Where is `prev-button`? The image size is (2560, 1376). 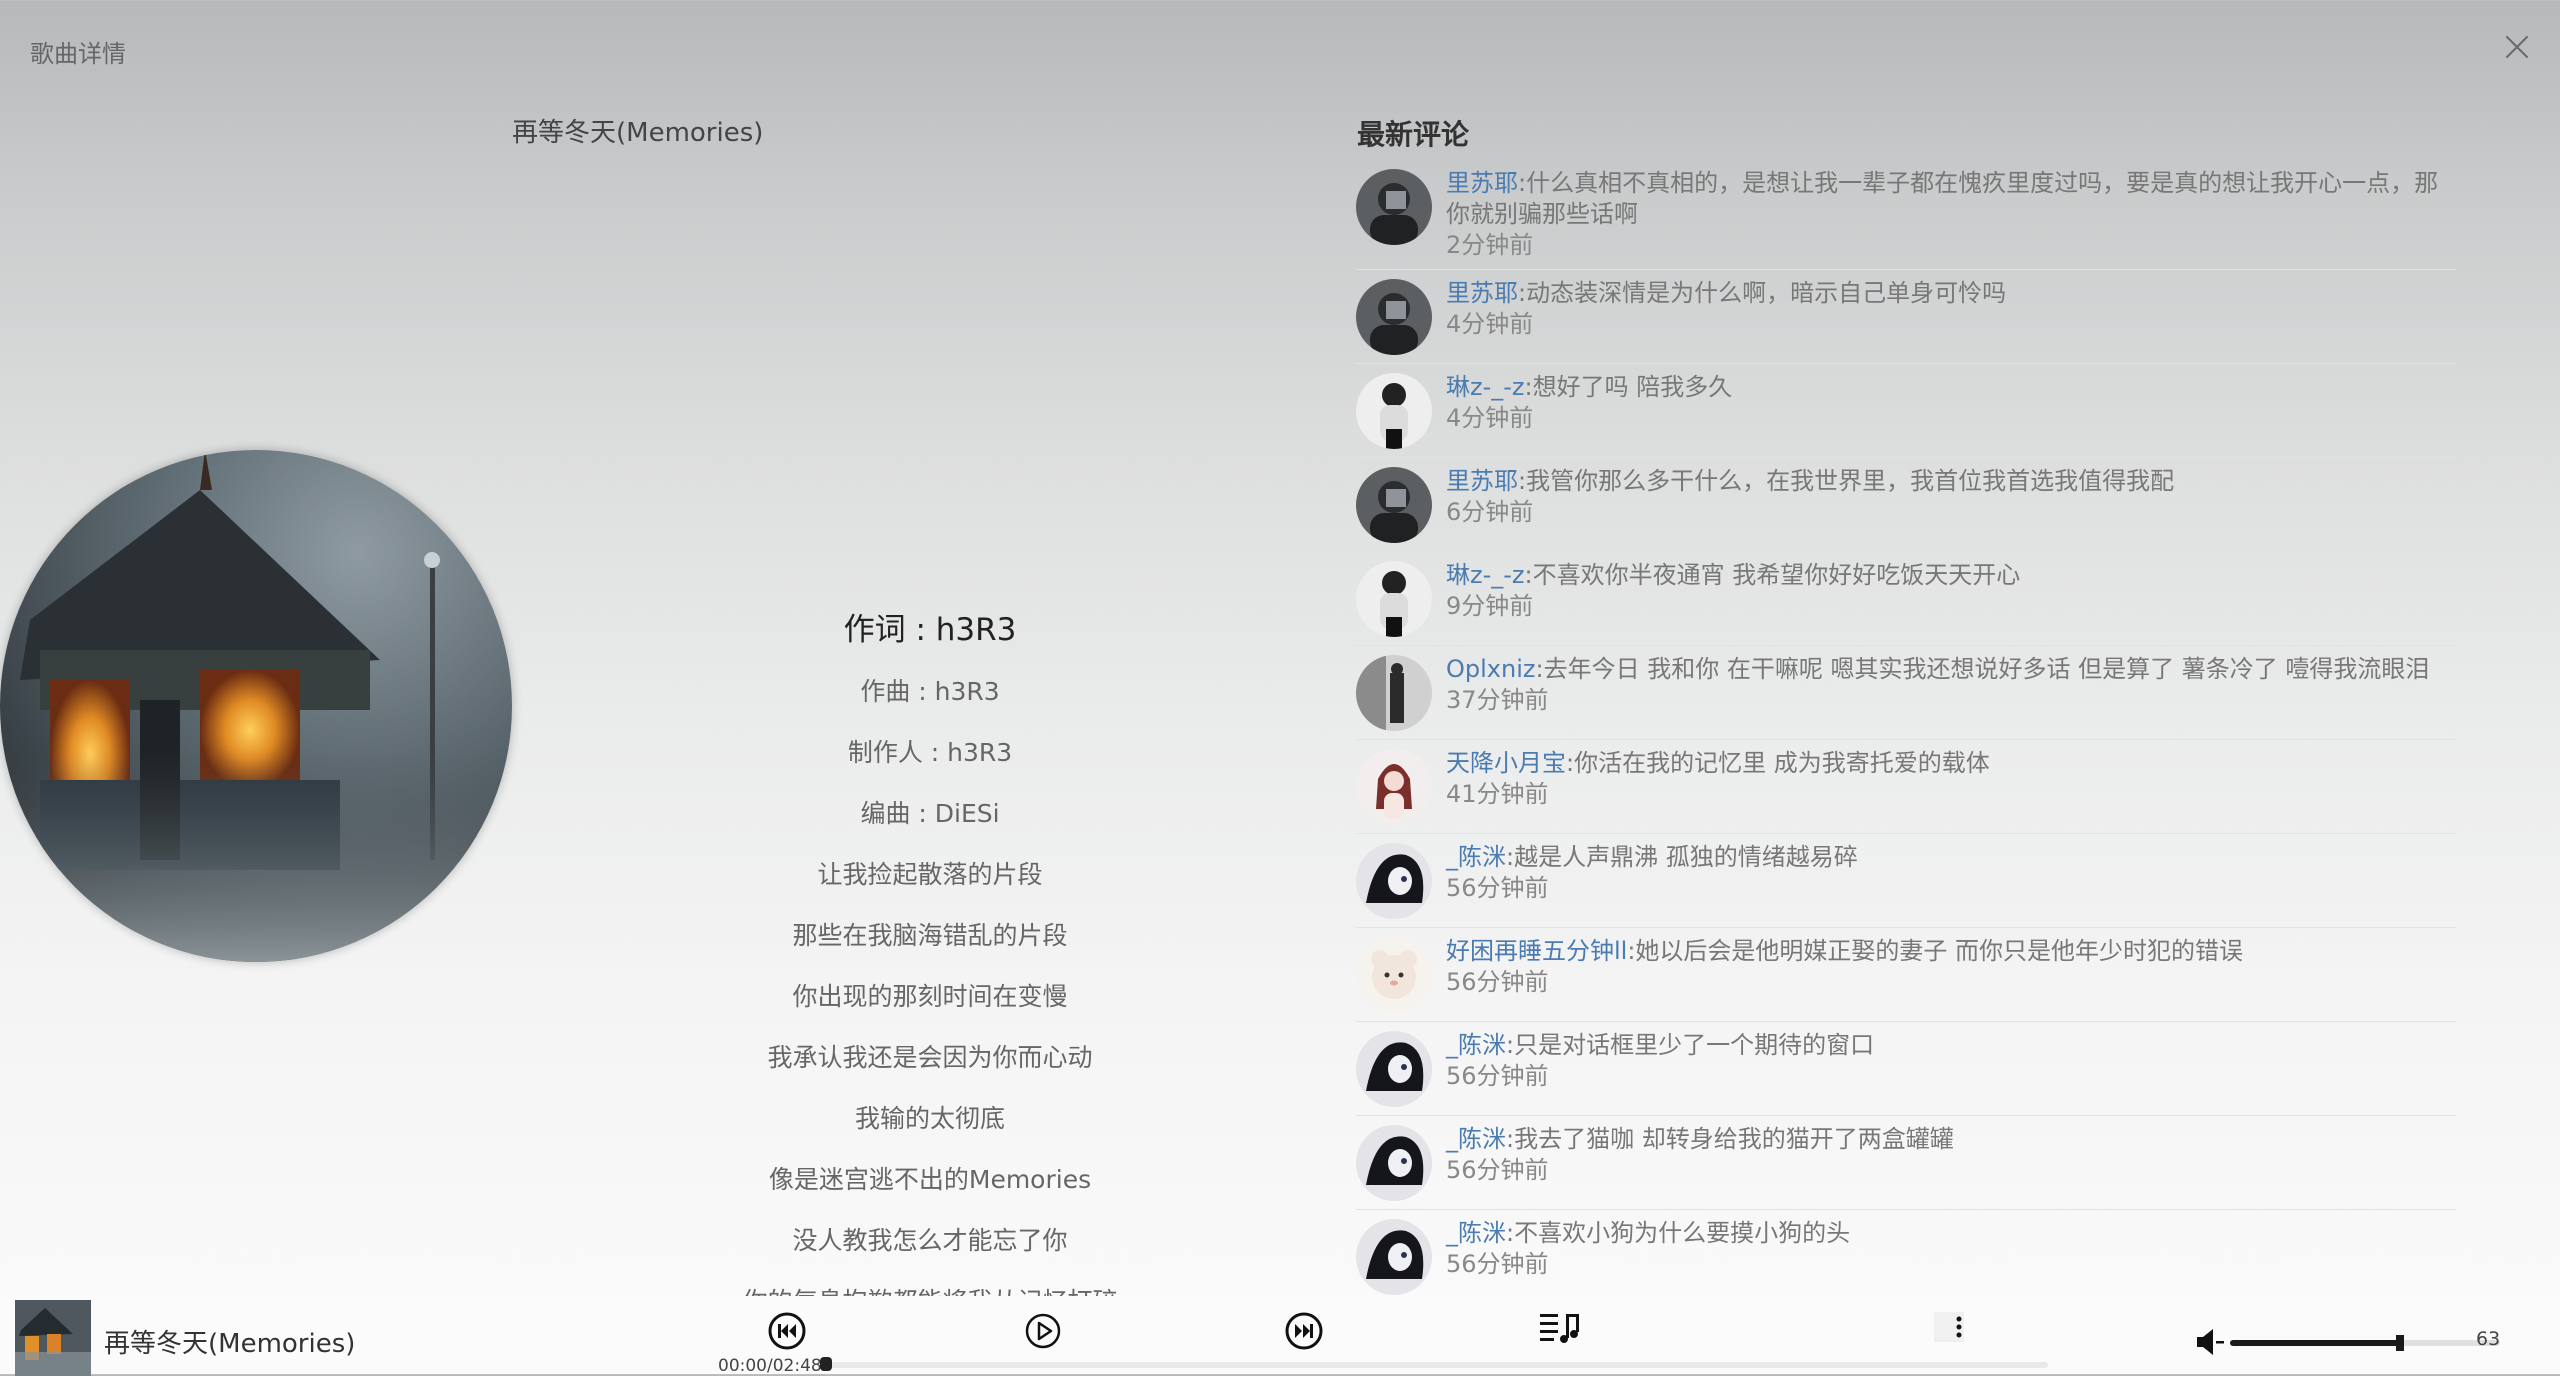 prev-button is located at coordinates (787, 1333).